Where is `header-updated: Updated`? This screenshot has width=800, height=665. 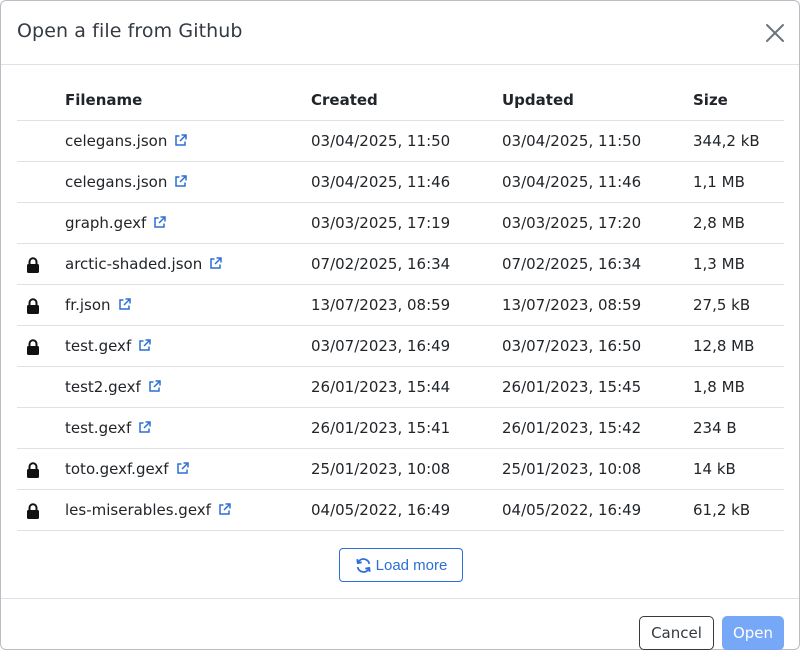 header-updated: Updated is located at coordinates (538, 100).